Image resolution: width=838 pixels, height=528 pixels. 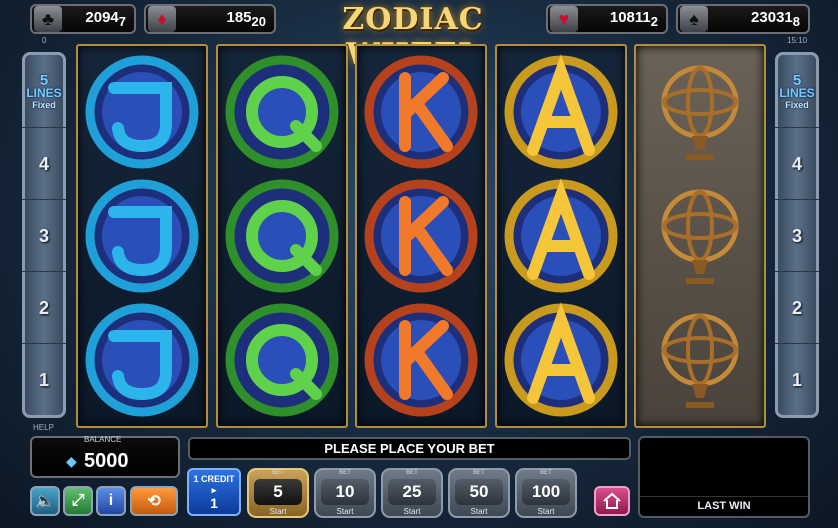 I want to click on home-icon, so click(x=612, y=500).